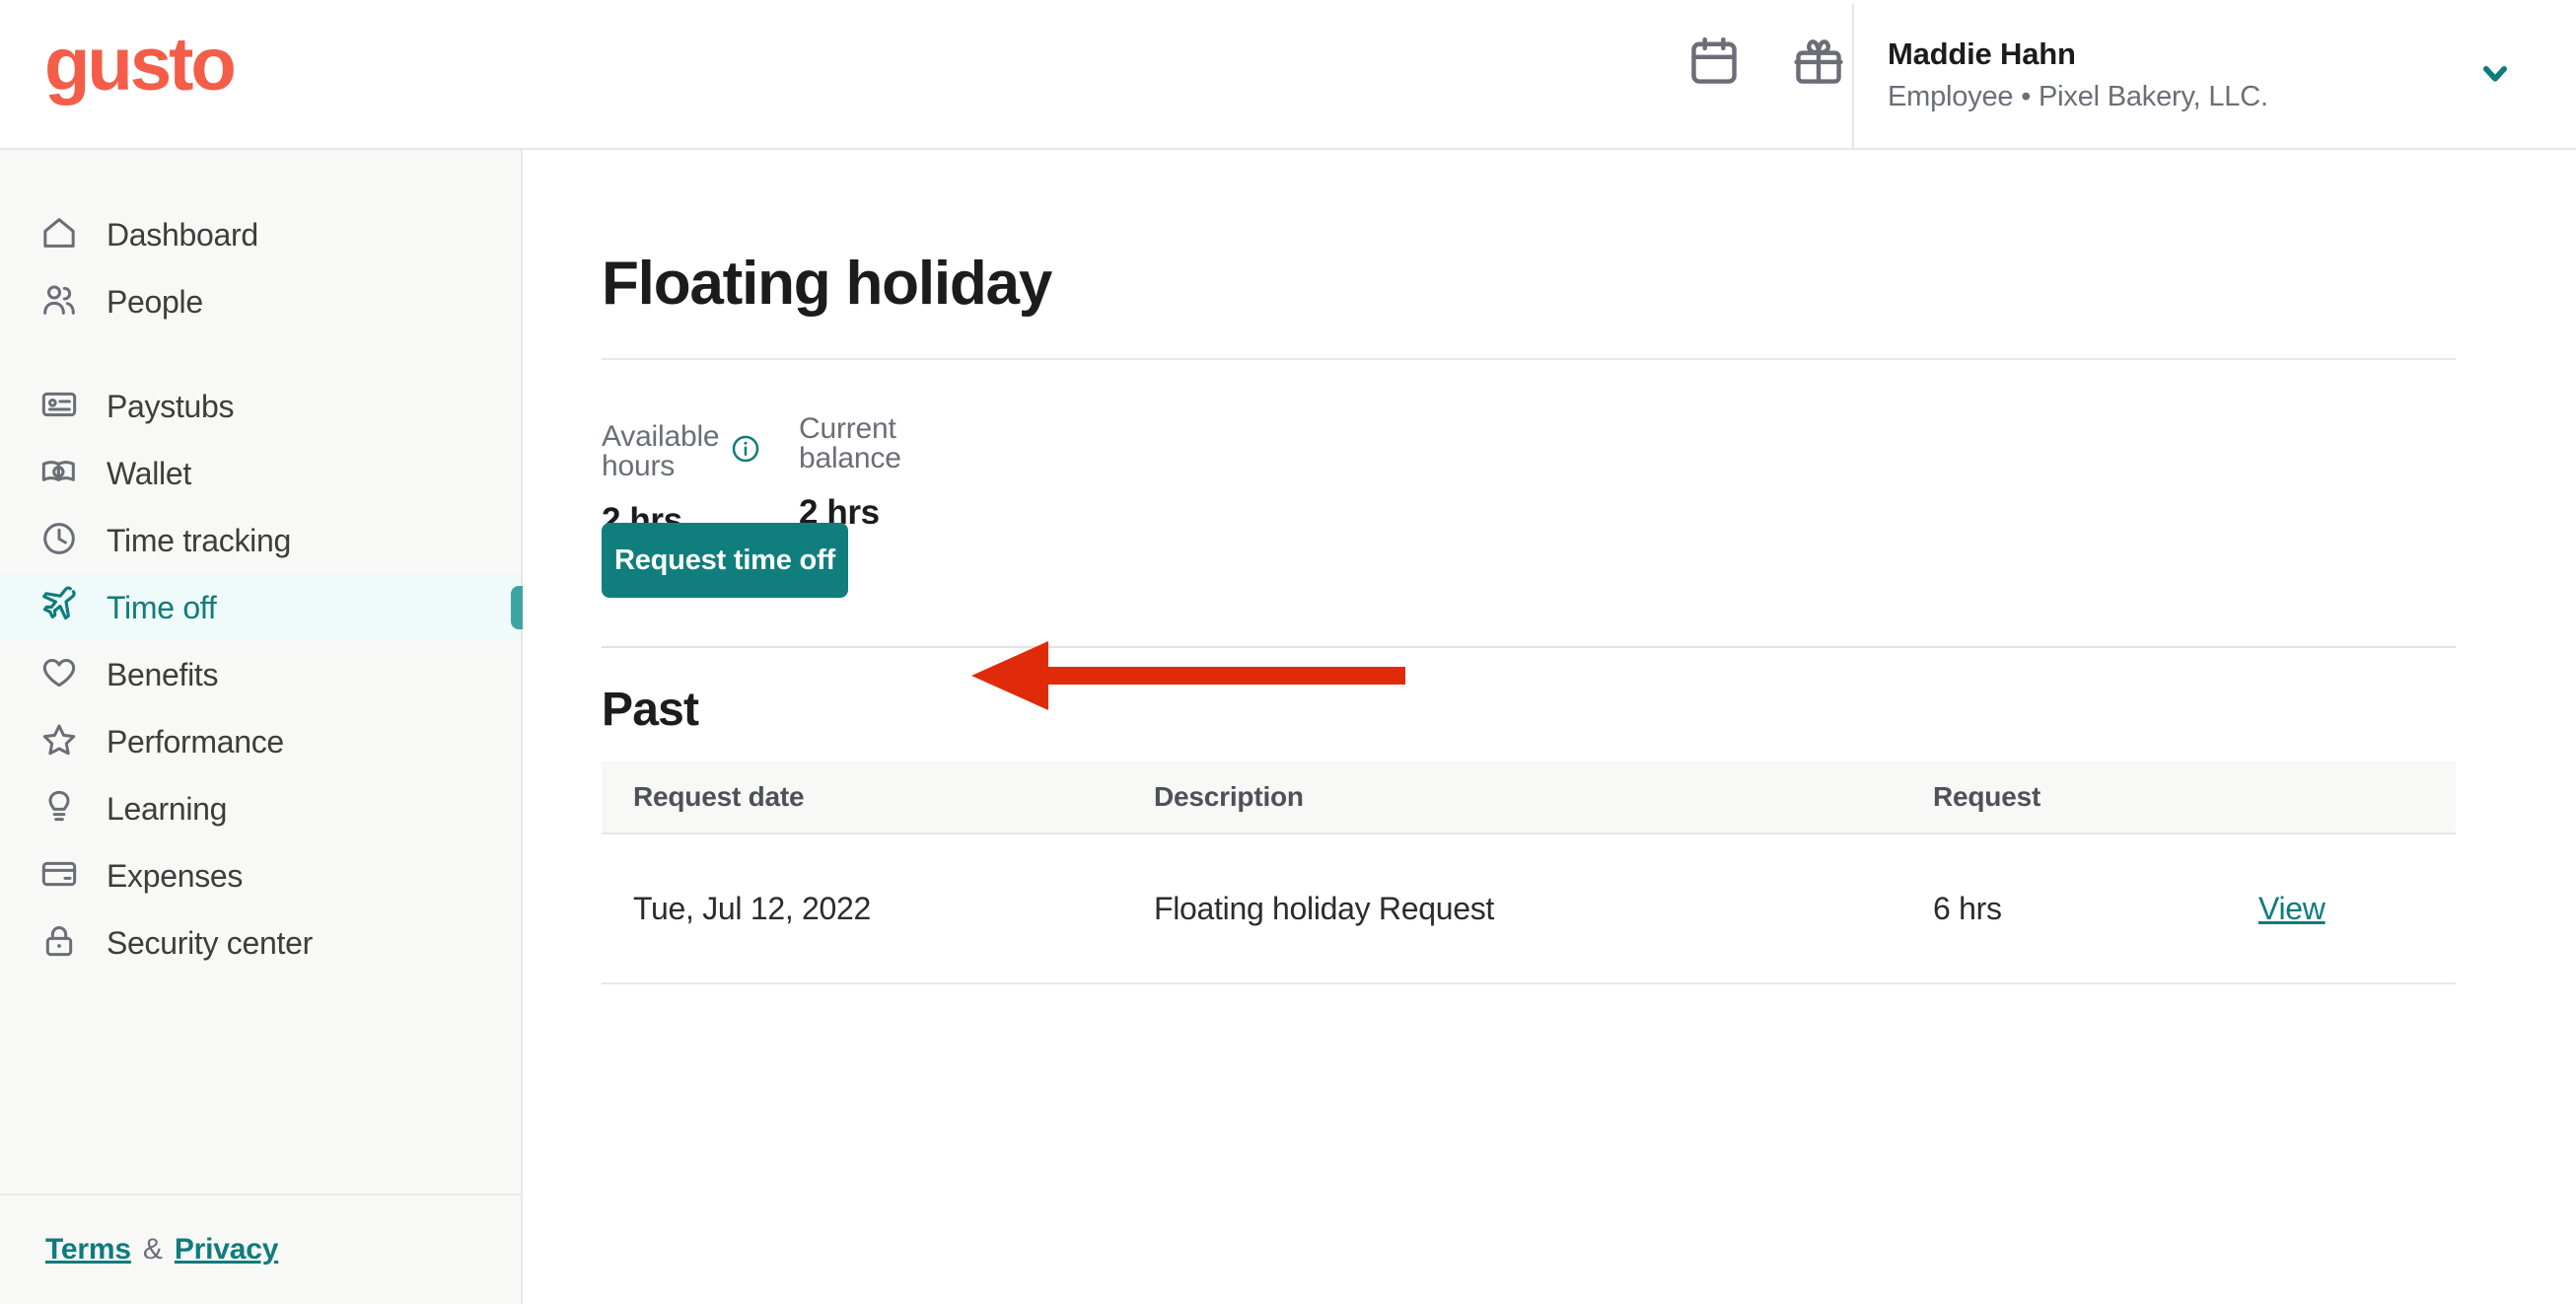 The height and width of the screenshot is (1304, 2576). What do you see at coordinates (2525, 75) in the screenshot?
I see `chevron-down-icon` at bounding box center [2525, 75].